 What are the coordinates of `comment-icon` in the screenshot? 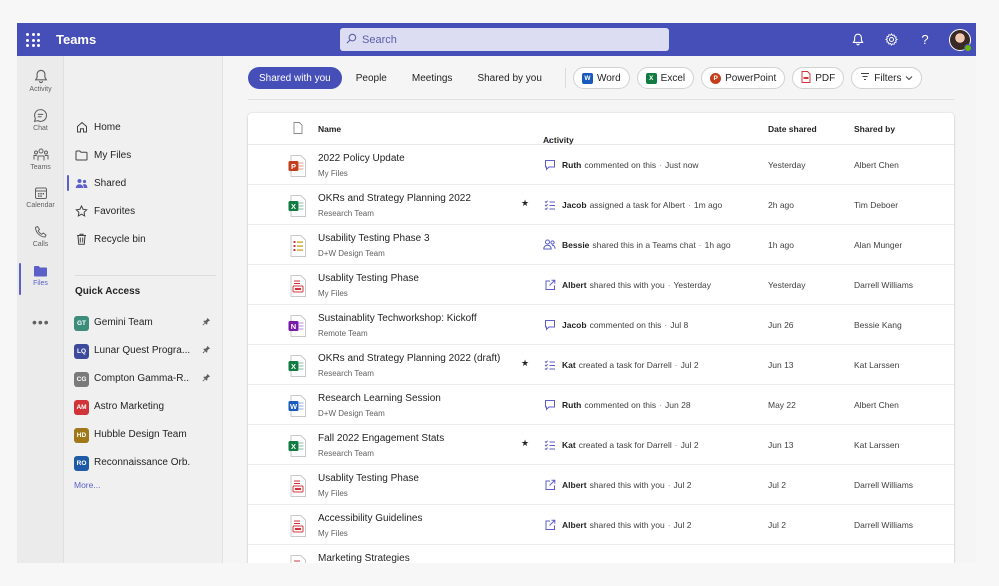 It's located at (549, 324).